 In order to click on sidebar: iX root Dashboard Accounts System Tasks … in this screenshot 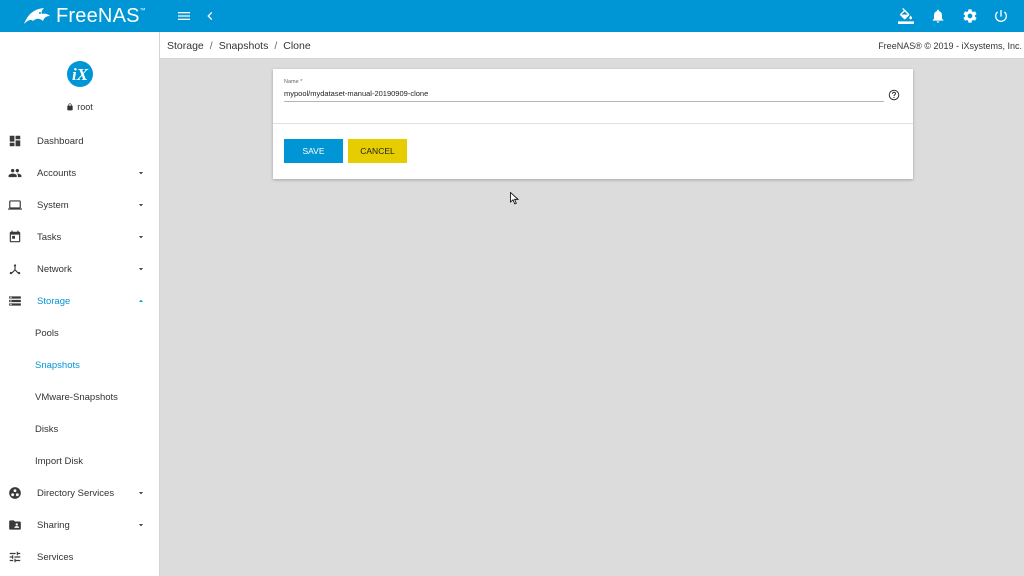, I will do `click(80, 304)`.